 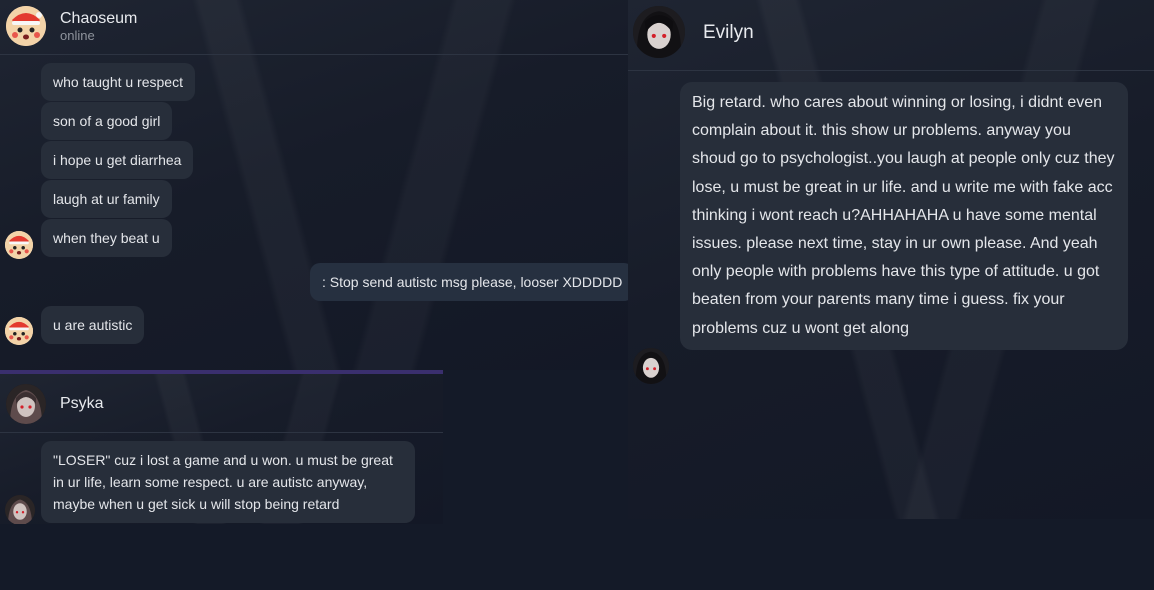 What do you see at coordinates (728, 33) in the screenshot?
I see `evilyn-name: Evilyn` at bounding box center [728, 33].